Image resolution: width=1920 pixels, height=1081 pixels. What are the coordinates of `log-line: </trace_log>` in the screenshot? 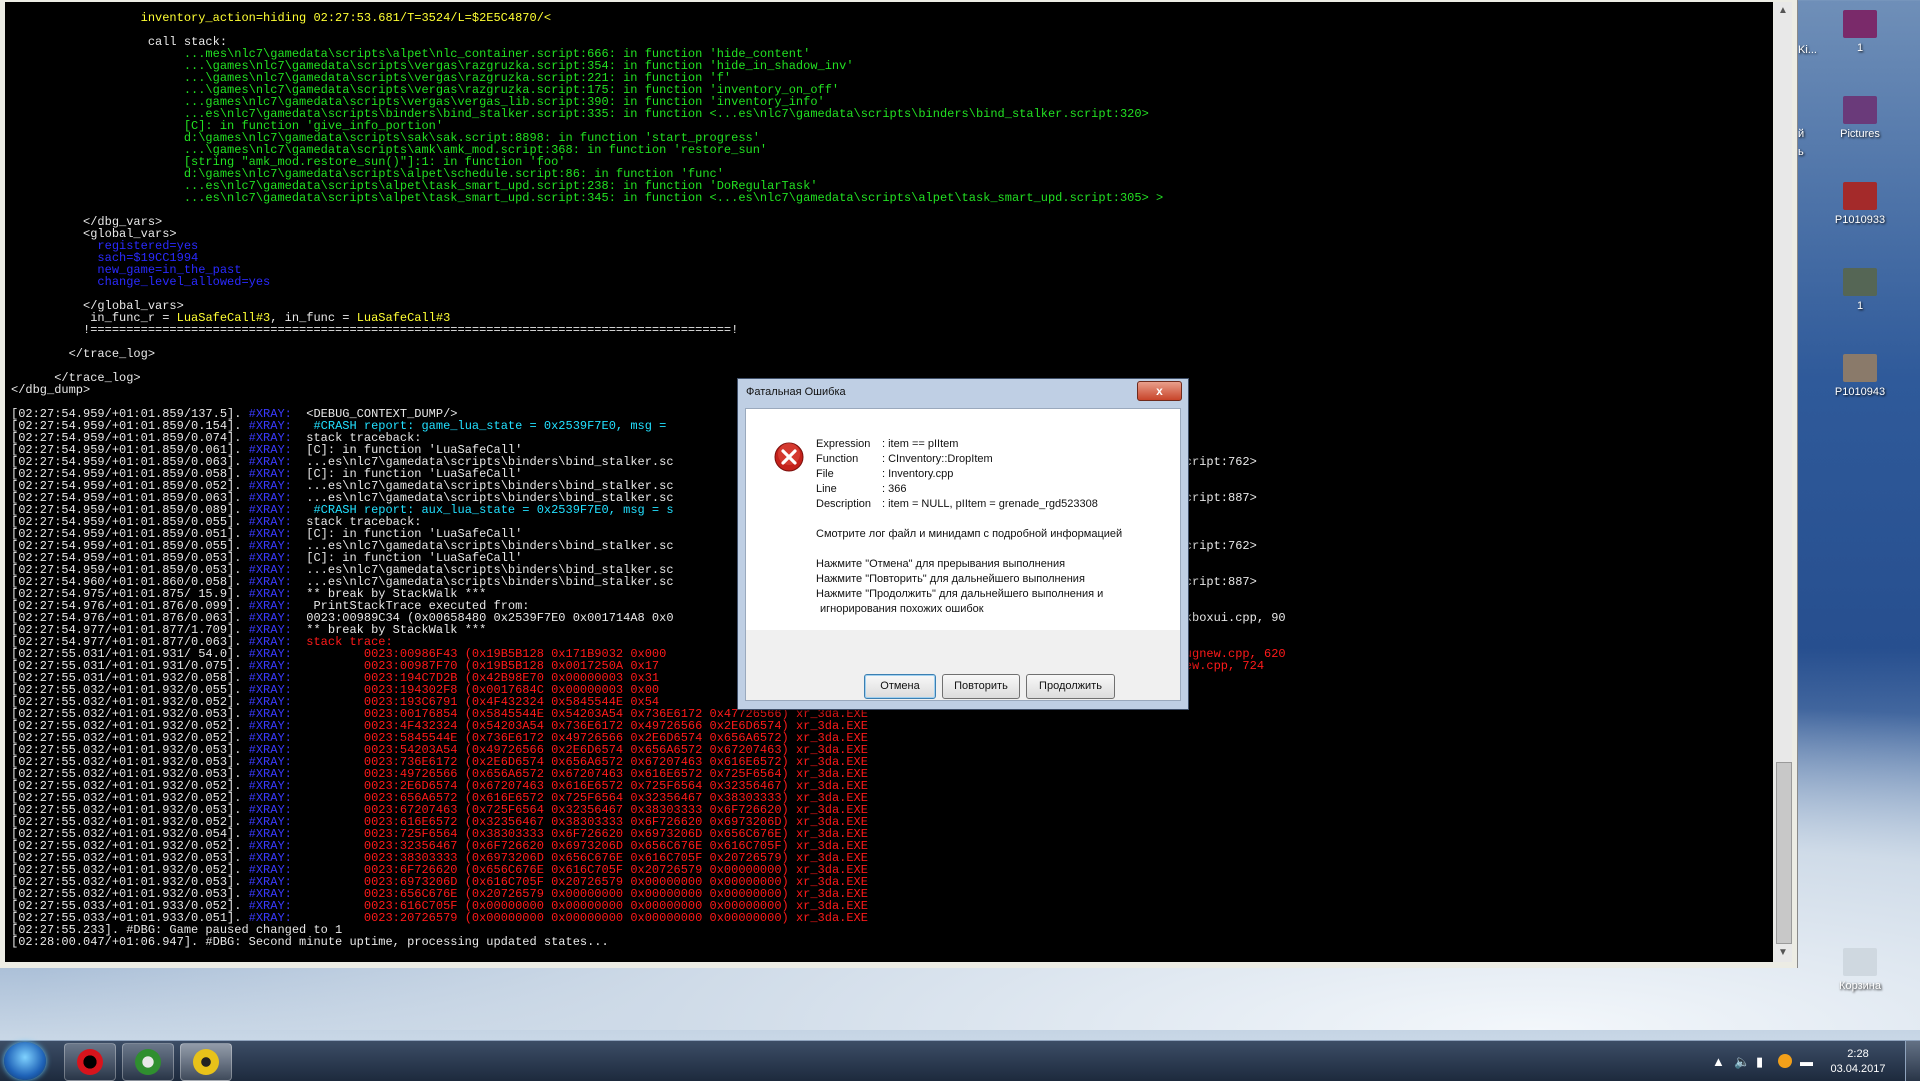 It's located at (648, 354).